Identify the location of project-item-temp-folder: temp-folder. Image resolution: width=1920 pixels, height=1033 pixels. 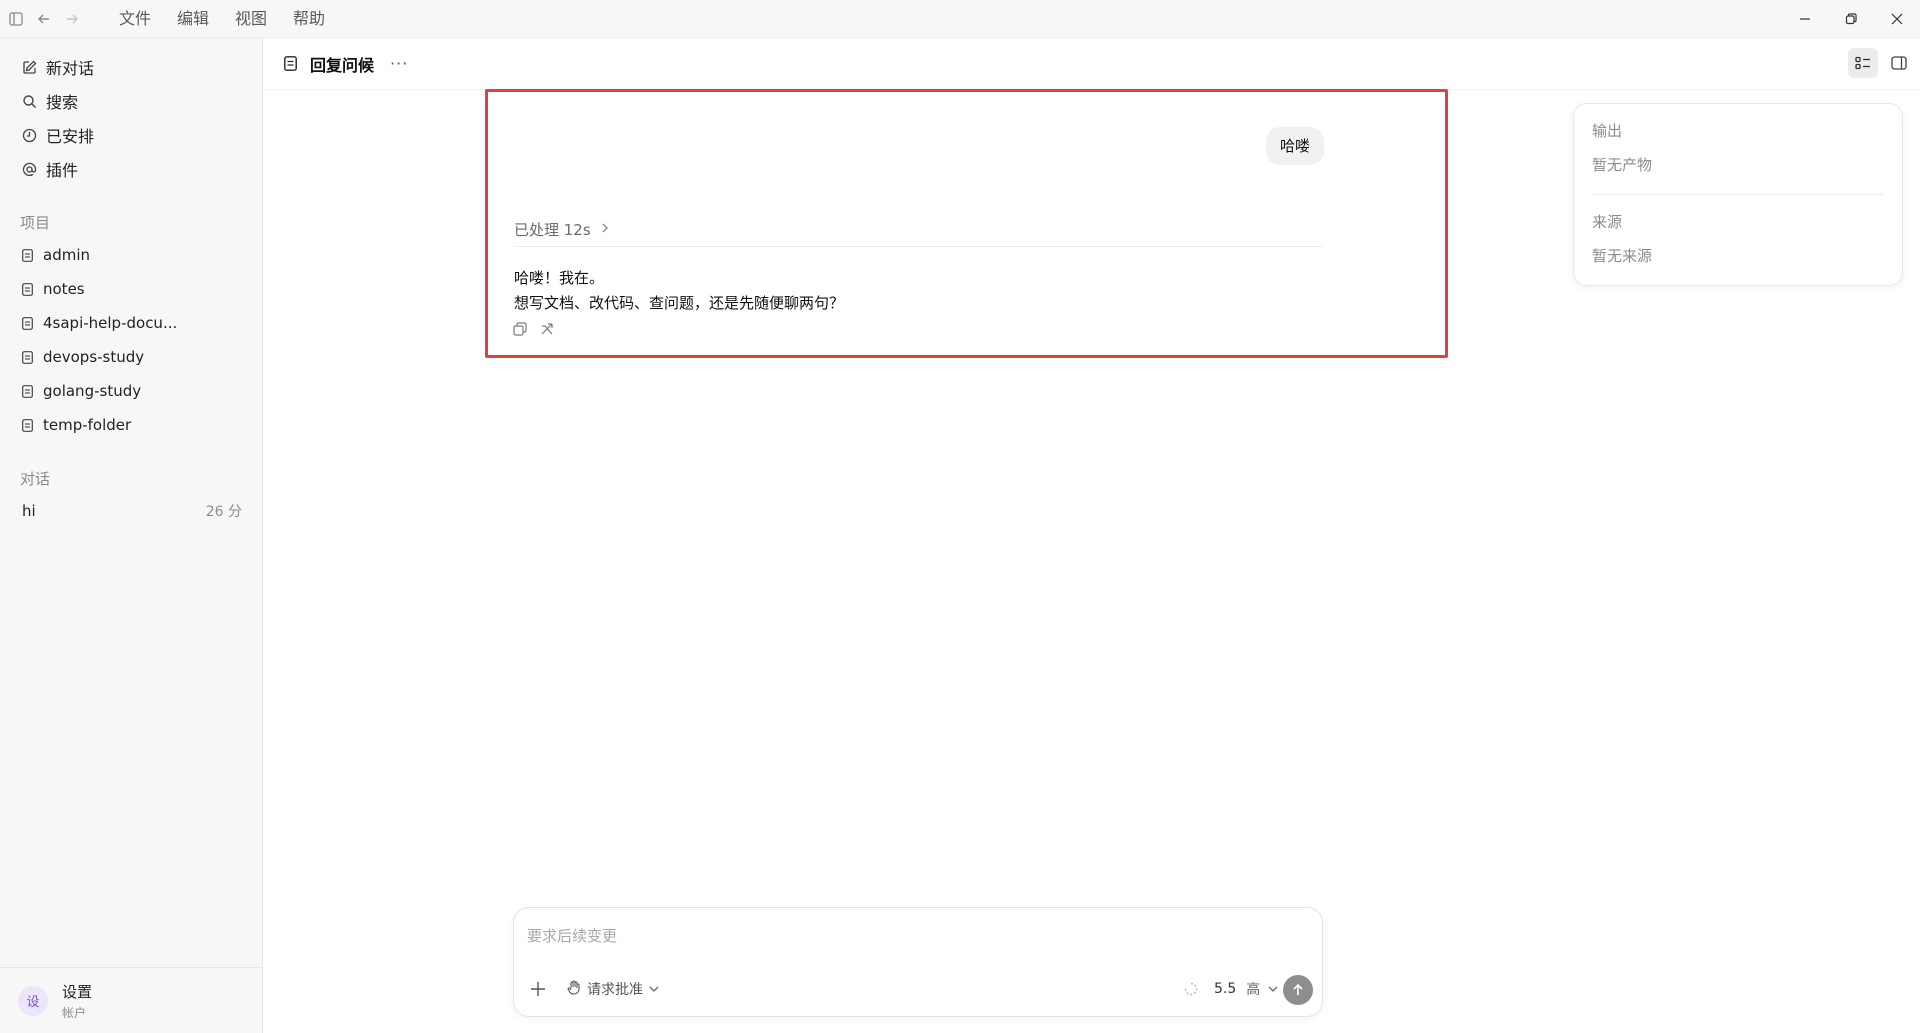
(131, 425).